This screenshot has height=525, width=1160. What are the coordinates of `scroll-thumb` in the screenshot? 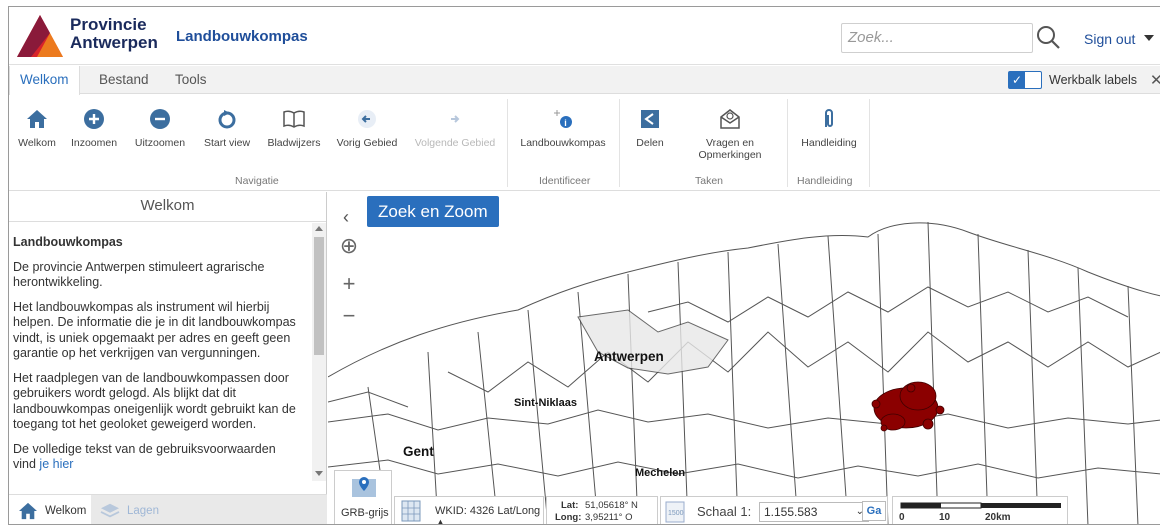 It's located at (319, 296).